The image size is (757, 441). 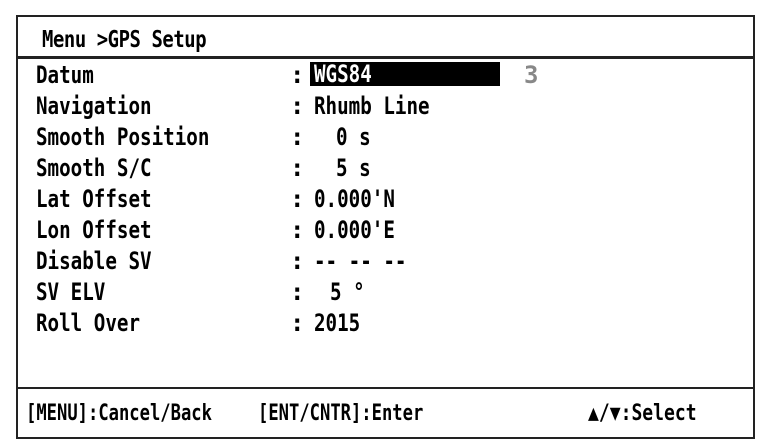 What do you see at coordinates (337, 323) in the screenshot?
I see `menu-item-value: 2015` at bounding box center [337, 323].